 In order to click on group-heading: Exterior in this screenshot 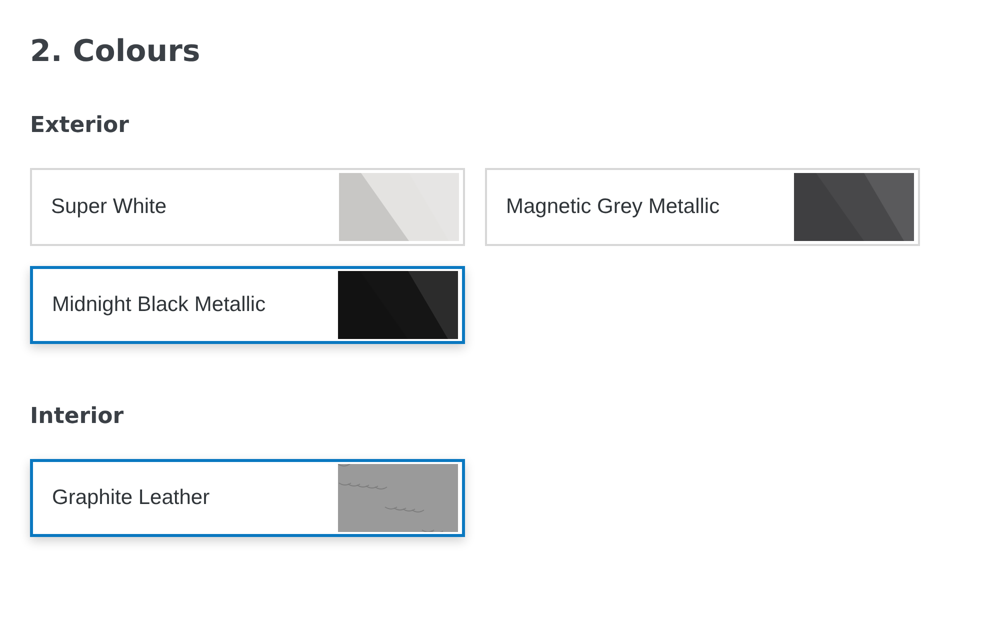, I will do `click(80, 125)`.